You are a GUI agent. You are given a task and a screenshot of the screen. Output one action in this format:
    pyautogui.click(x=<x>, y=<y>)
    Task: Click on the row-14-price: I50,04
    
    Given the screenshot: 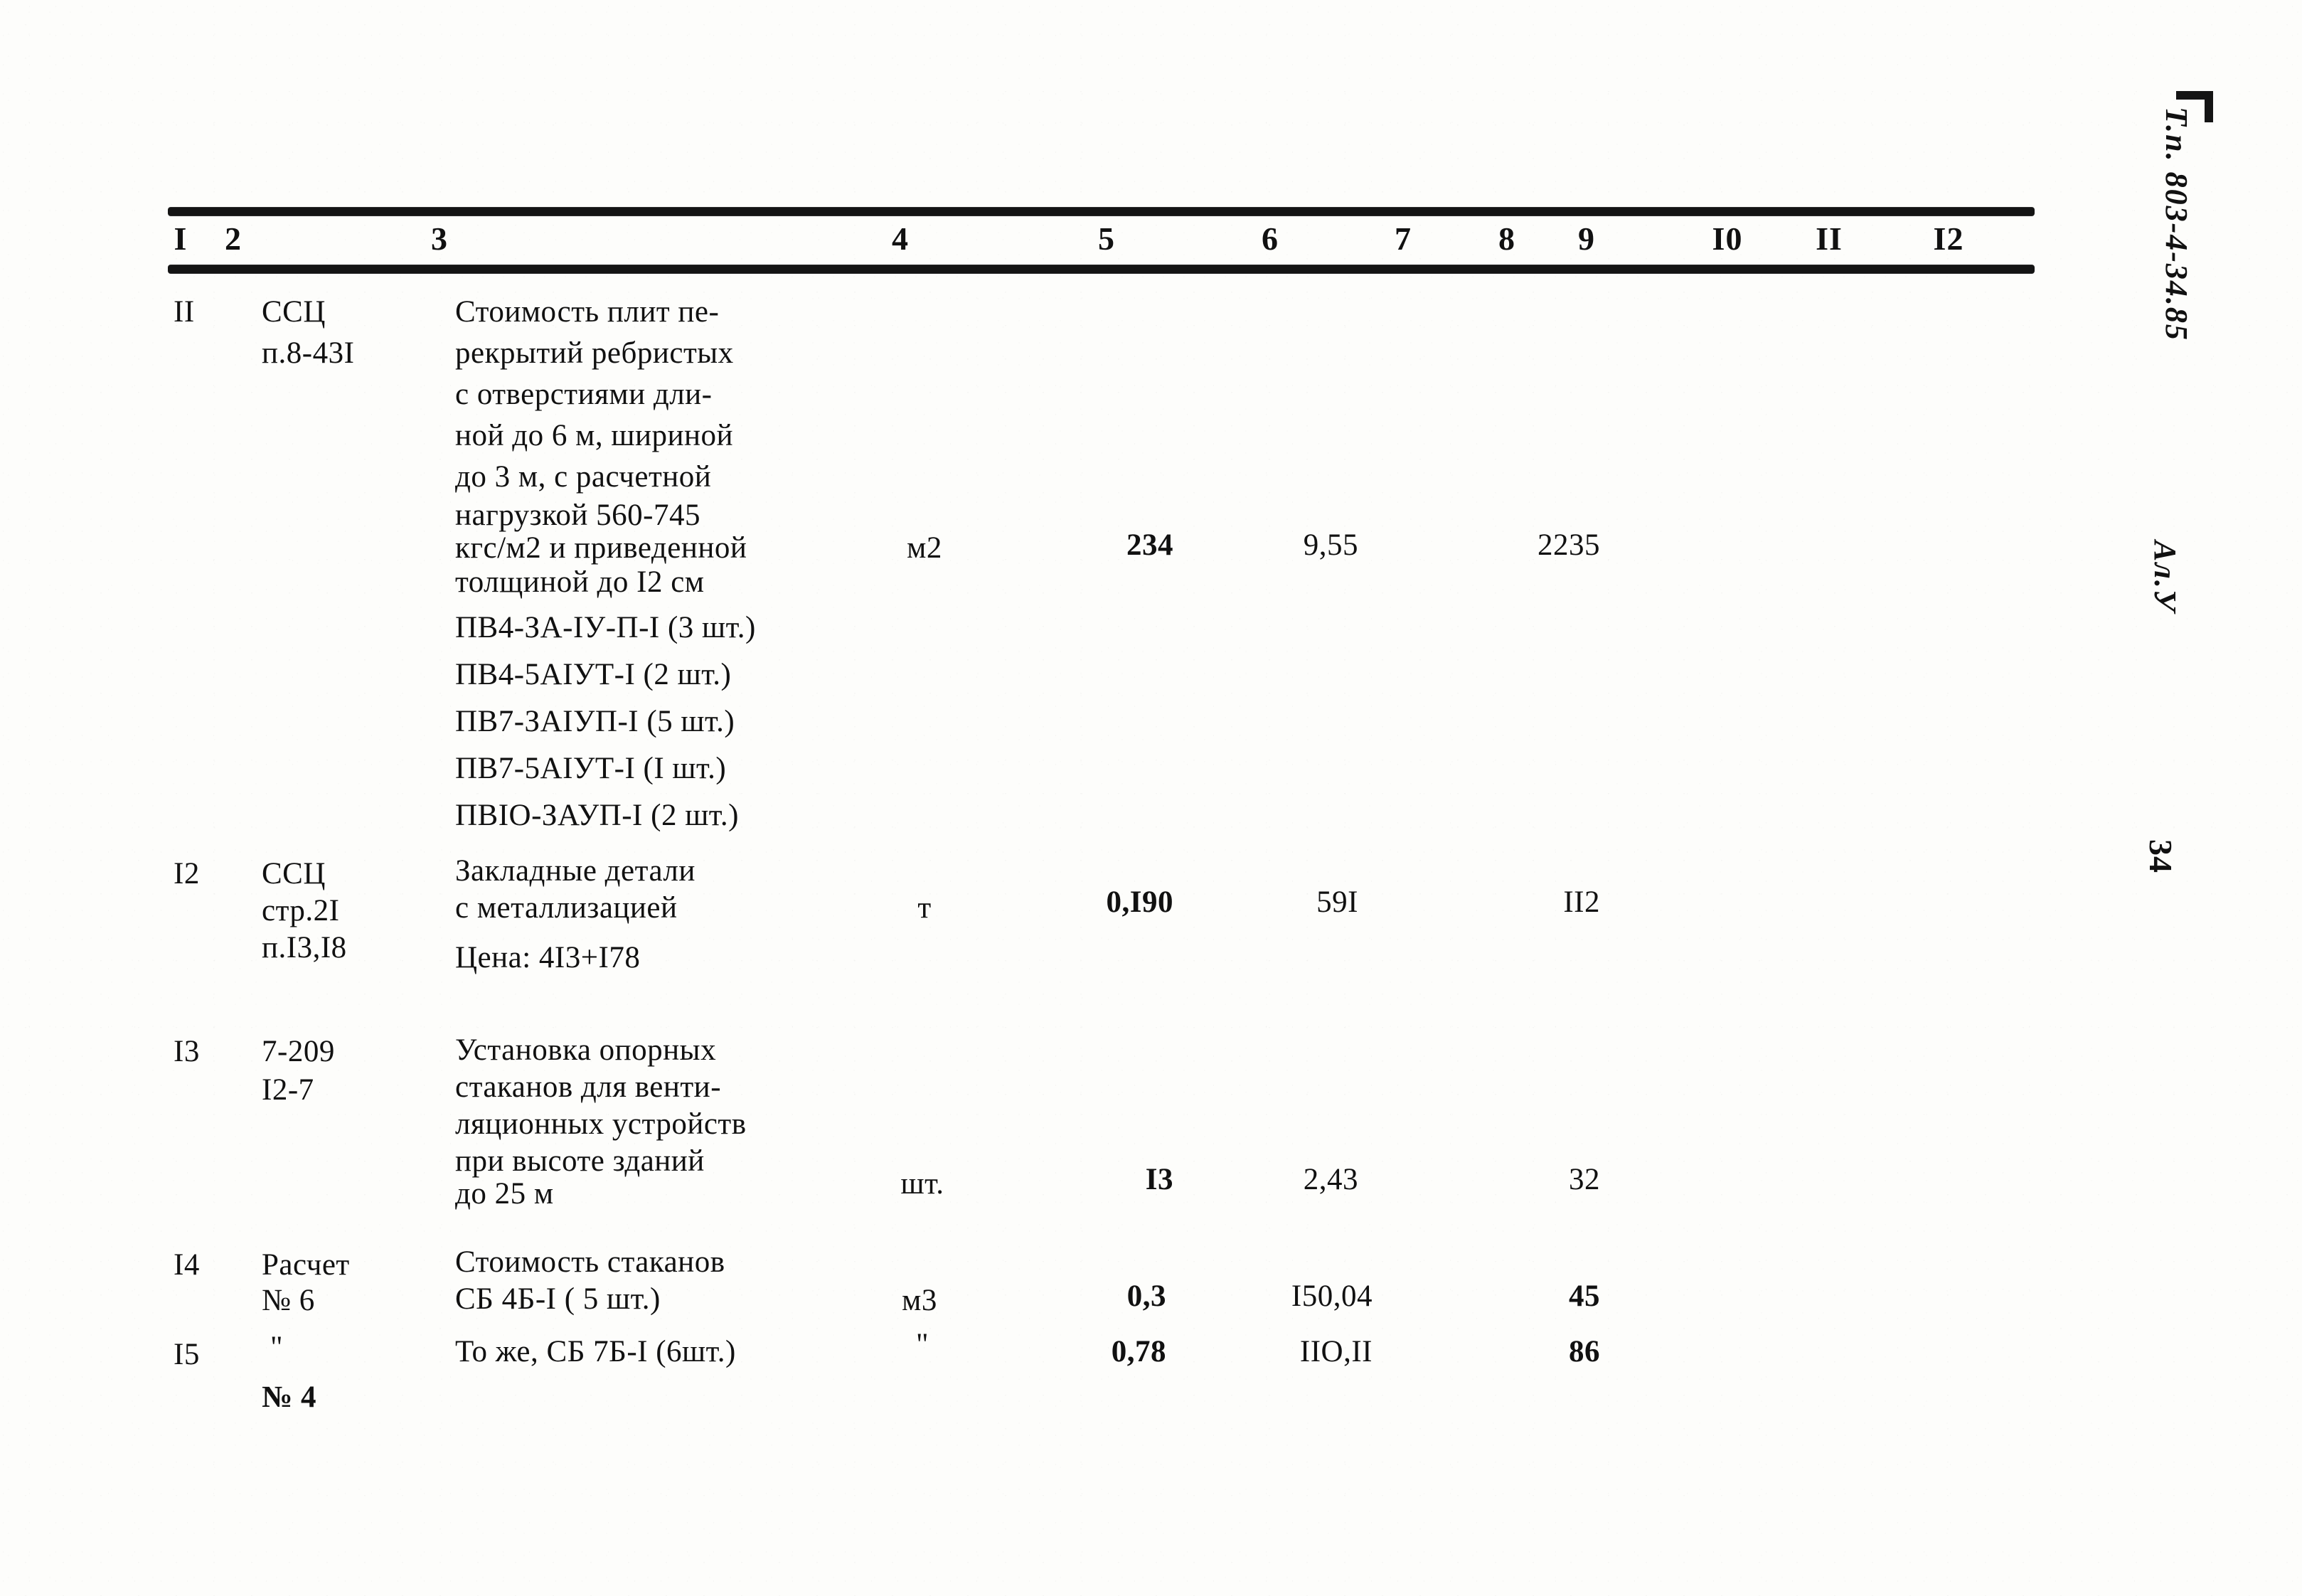 What is the action you would take?
    pyautogui.click(x=1332, y=1296)
    